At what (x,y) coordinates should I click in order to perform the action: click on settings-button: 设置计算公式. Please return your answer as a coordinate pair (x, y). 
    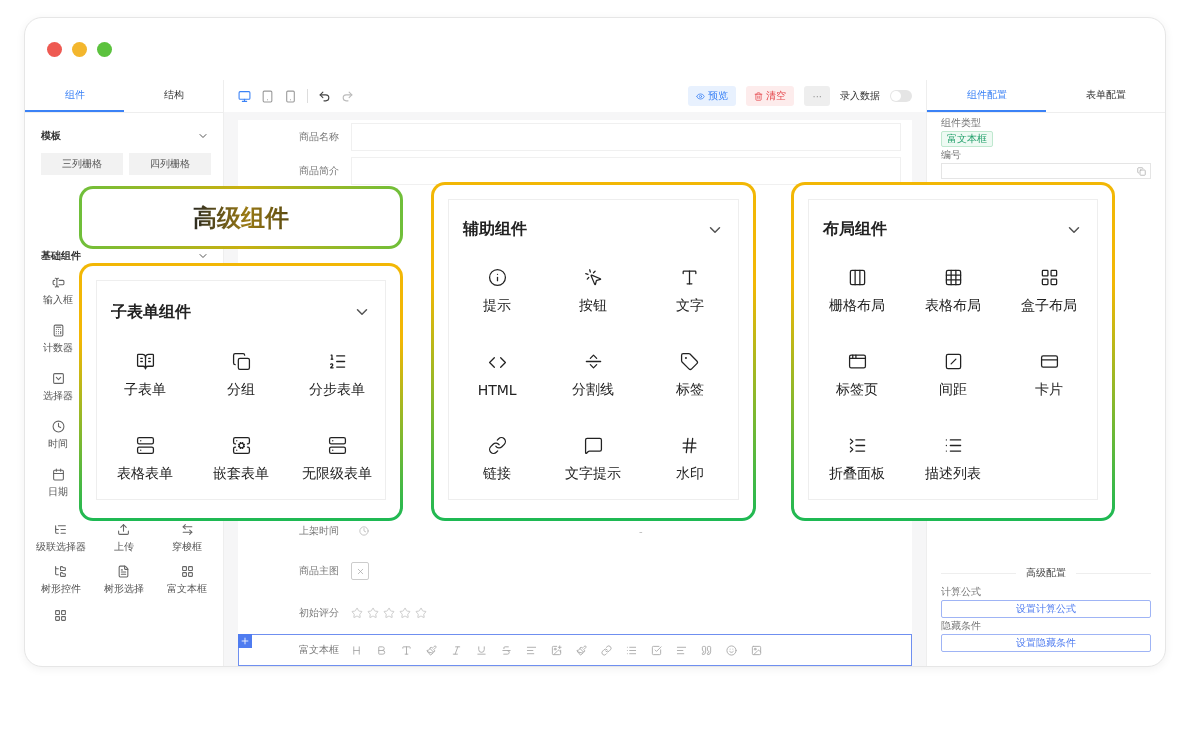
    Looking at the image, I should click on (1046, 609).